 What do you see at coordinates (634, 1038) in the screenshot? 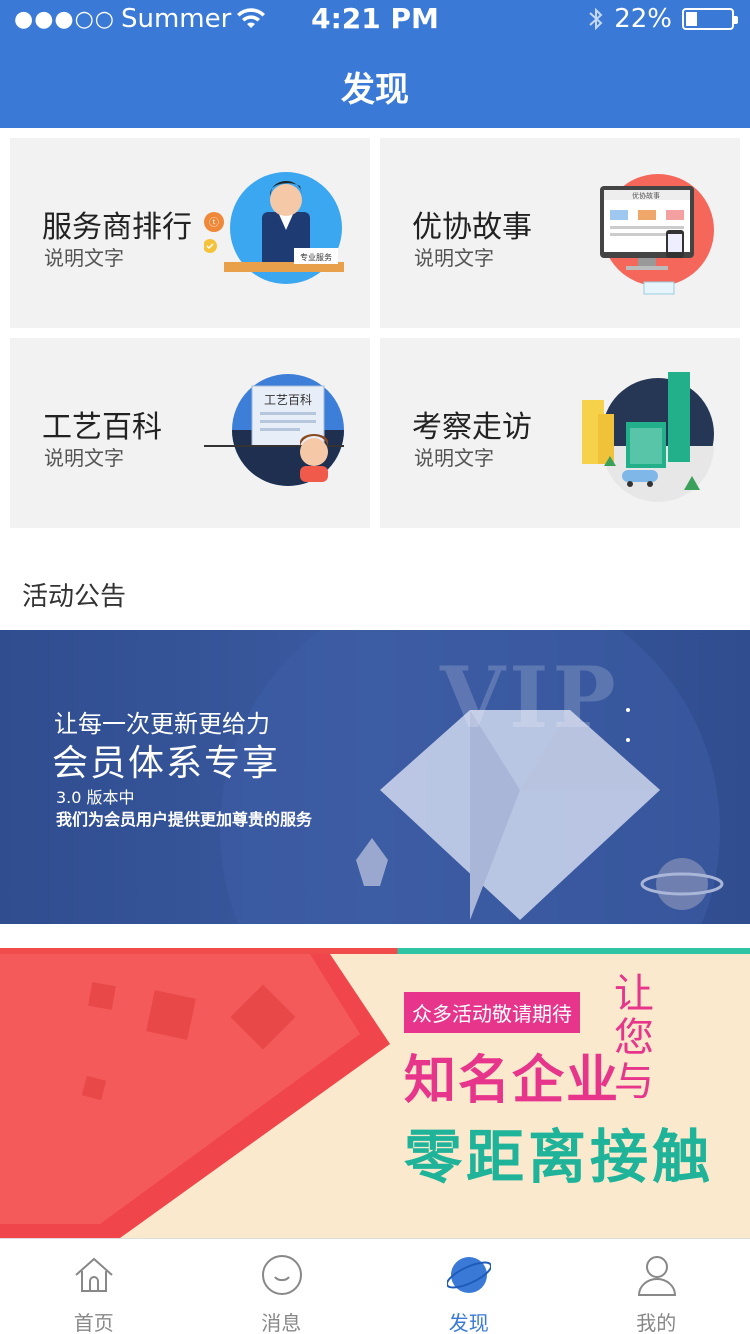
I see `event-vertical-text: 让您与` at bounding box center [634, 1038].